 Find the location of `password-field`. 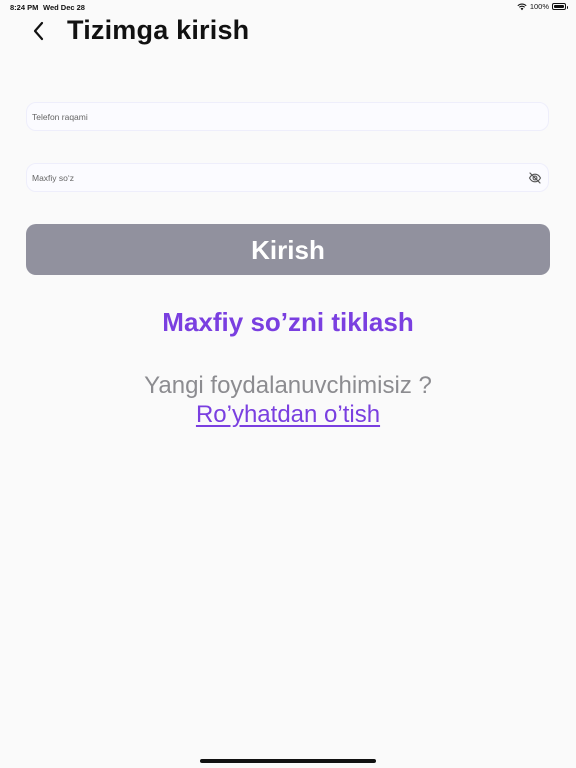

password-field is located at coordinates (287, 177).